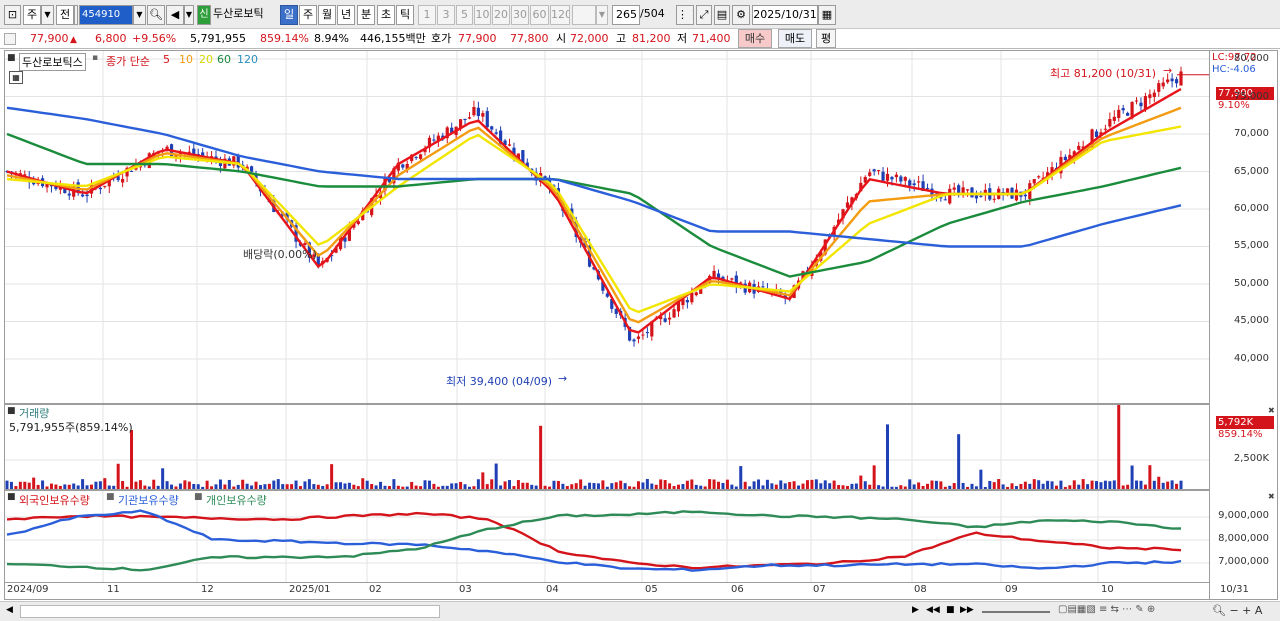  I want to click on low-price: 71,400, so click(711, 38).